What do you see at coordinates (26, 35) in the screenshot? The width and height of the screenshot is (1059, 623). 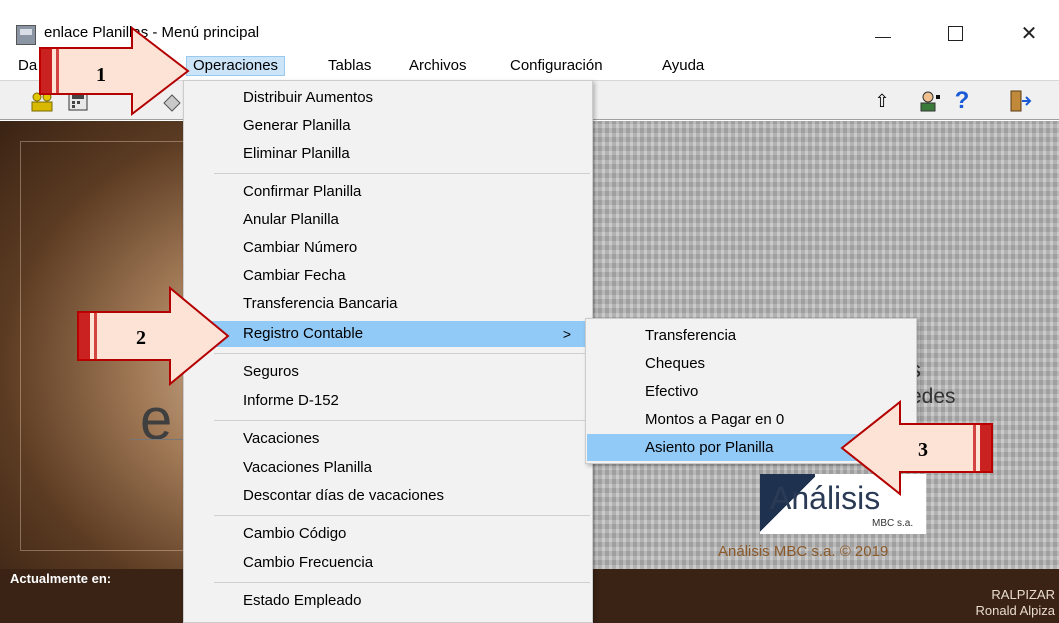 I see `app-icon` at bounding box center [26, 35].